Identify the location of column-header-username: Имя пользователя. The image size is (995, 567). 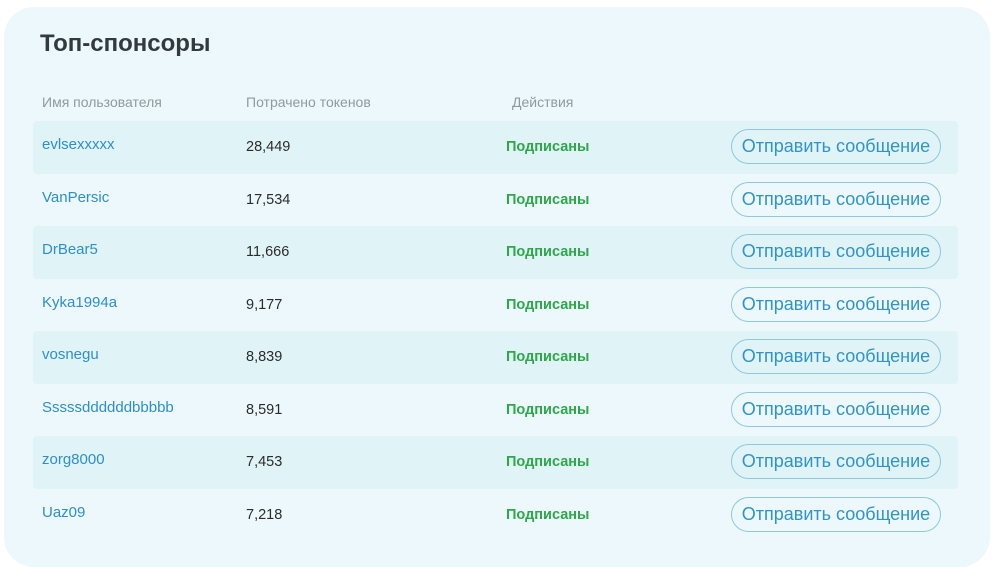
(102, 102).